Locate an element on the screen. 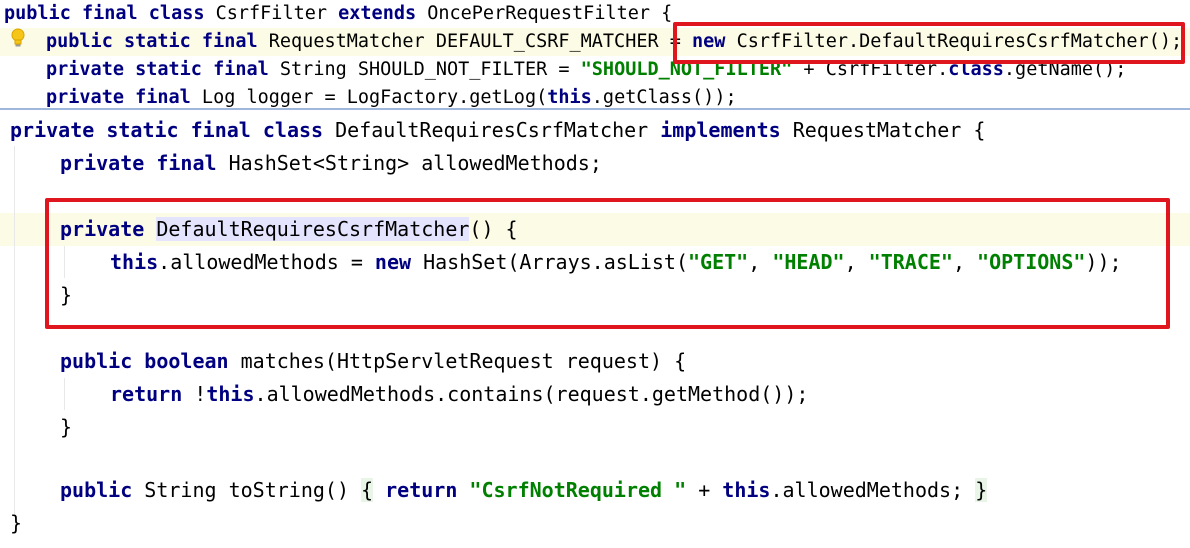 Image resolution: width=1190 pixels, height=548 pixels. code-line-closing-brace: } is located at coordinates (66, 427).